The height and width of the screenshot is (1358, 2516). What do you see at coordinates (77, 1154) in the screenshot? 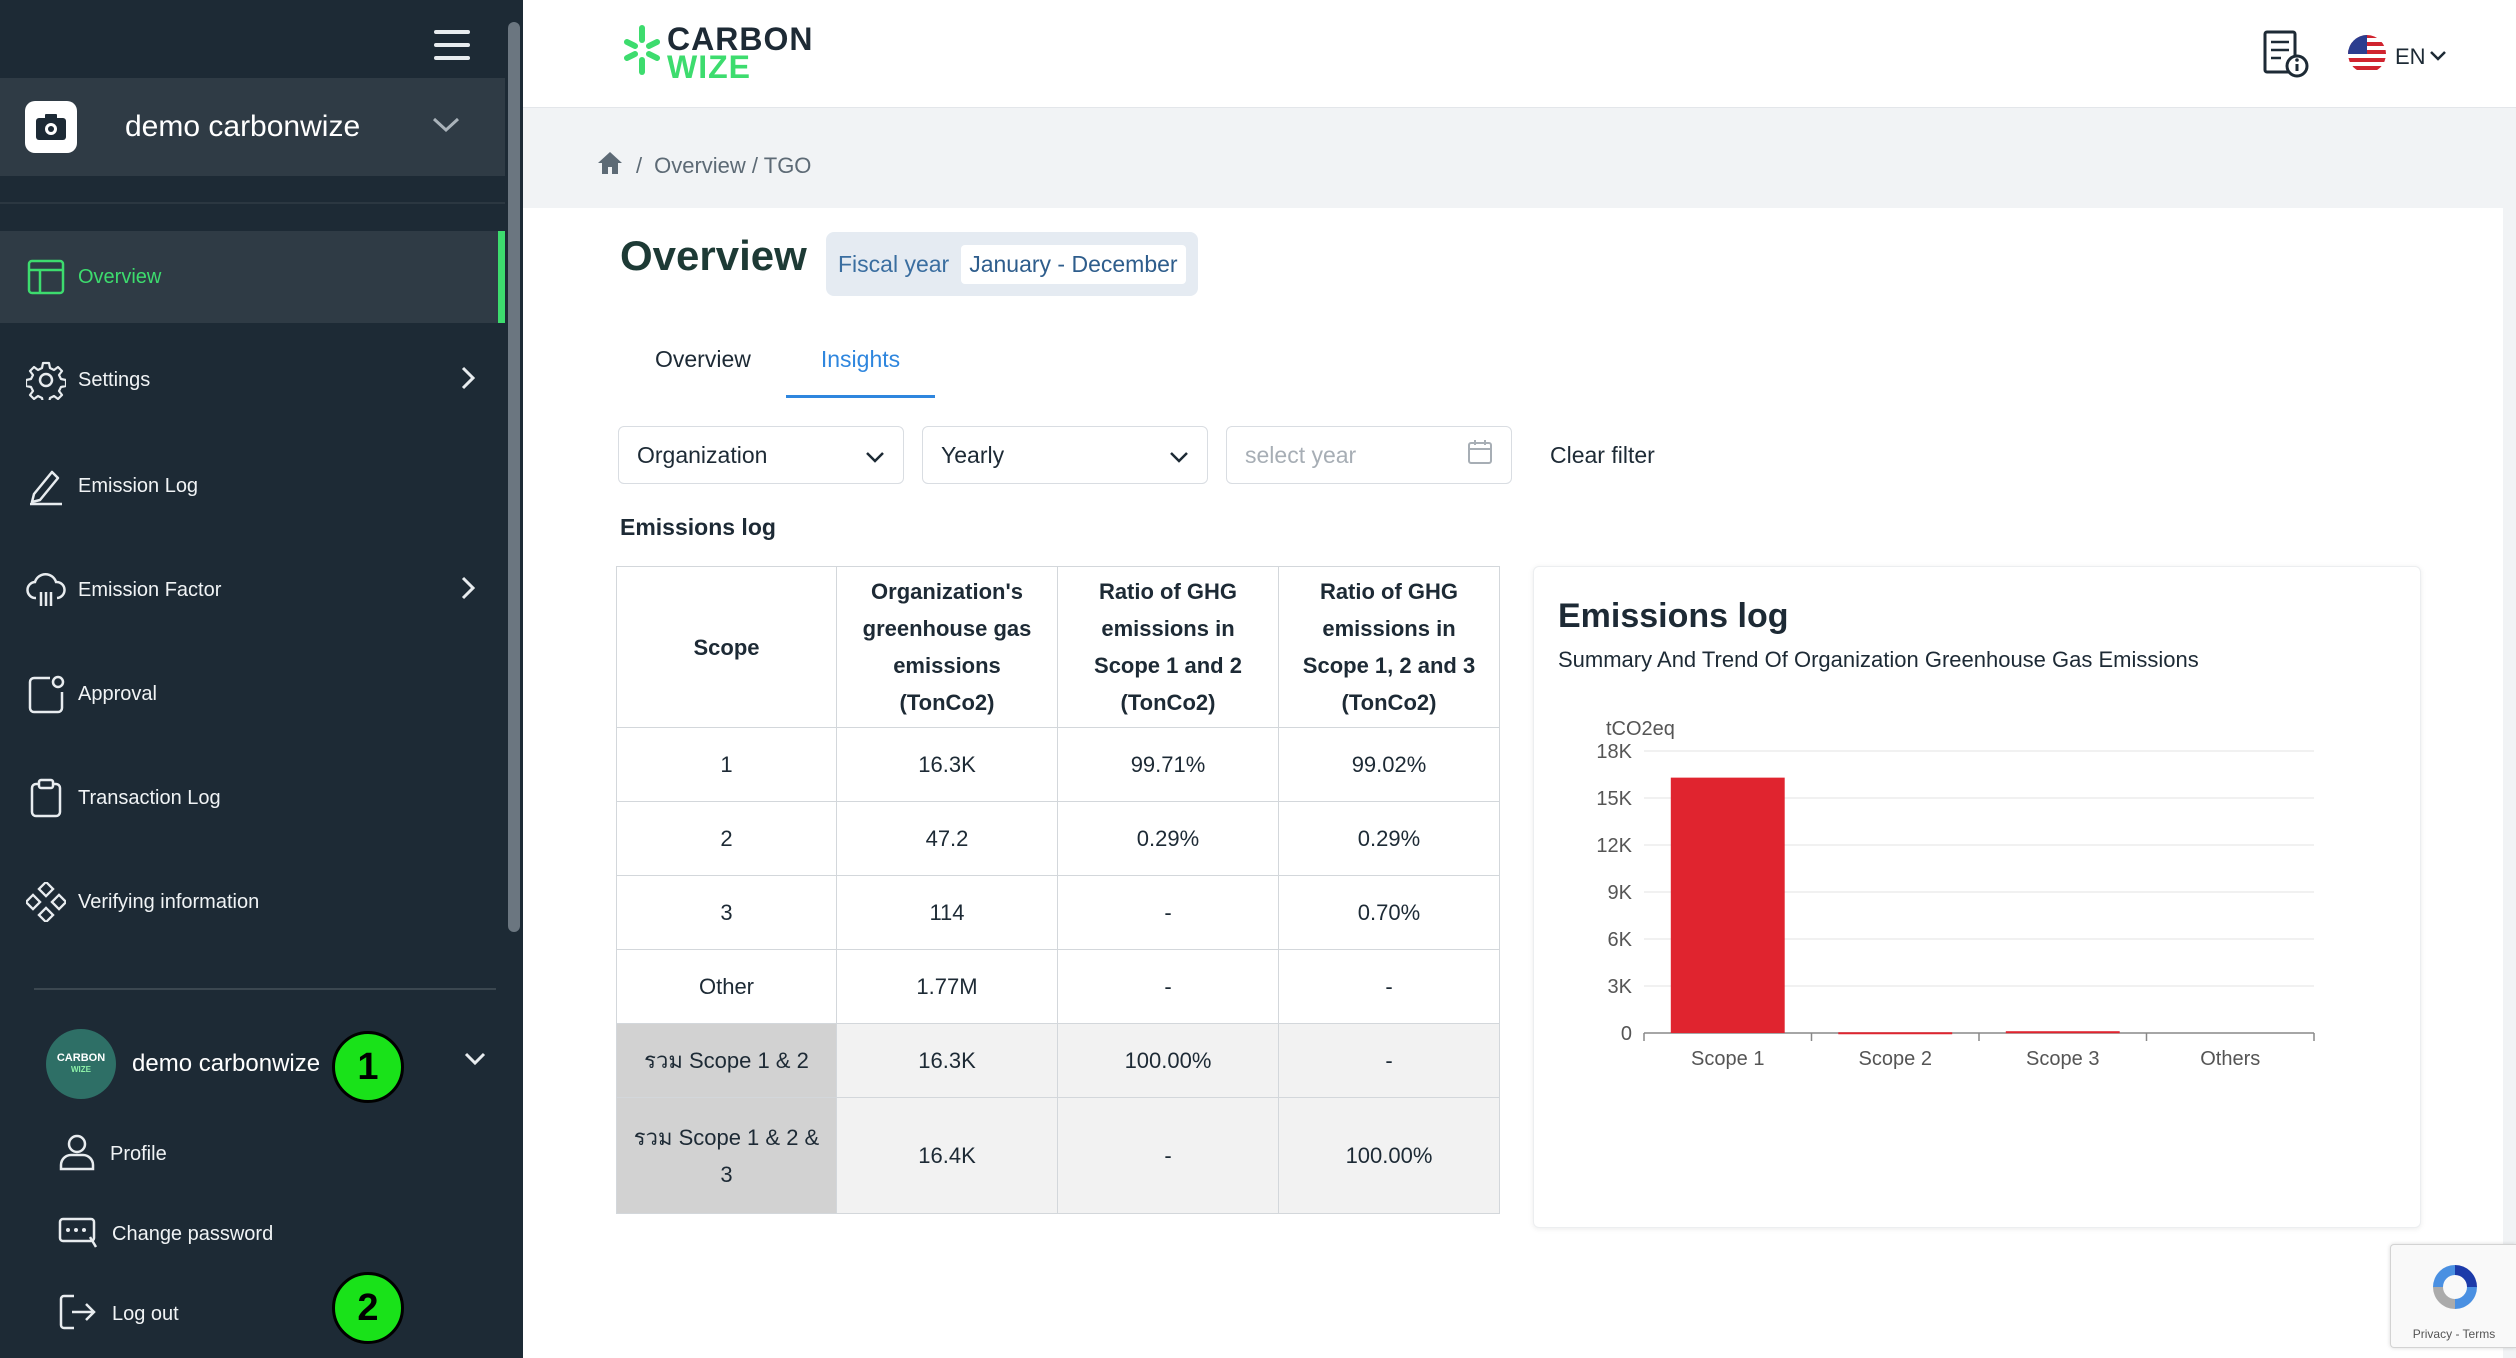
I see `user-icon` at bounding box center [77, 1154].